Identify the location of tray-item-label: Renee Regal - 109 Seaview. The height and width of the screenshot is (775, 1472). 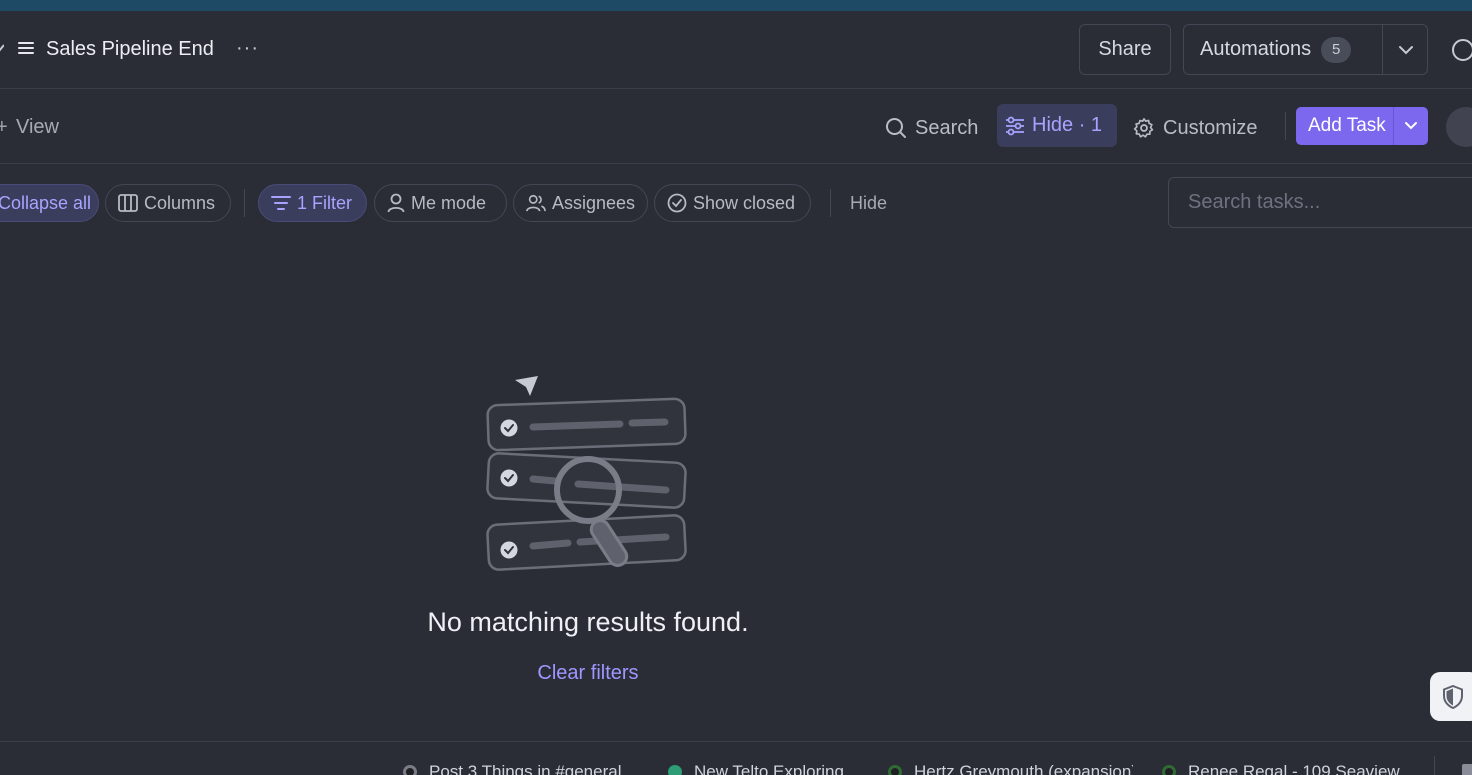
(1294, 768).